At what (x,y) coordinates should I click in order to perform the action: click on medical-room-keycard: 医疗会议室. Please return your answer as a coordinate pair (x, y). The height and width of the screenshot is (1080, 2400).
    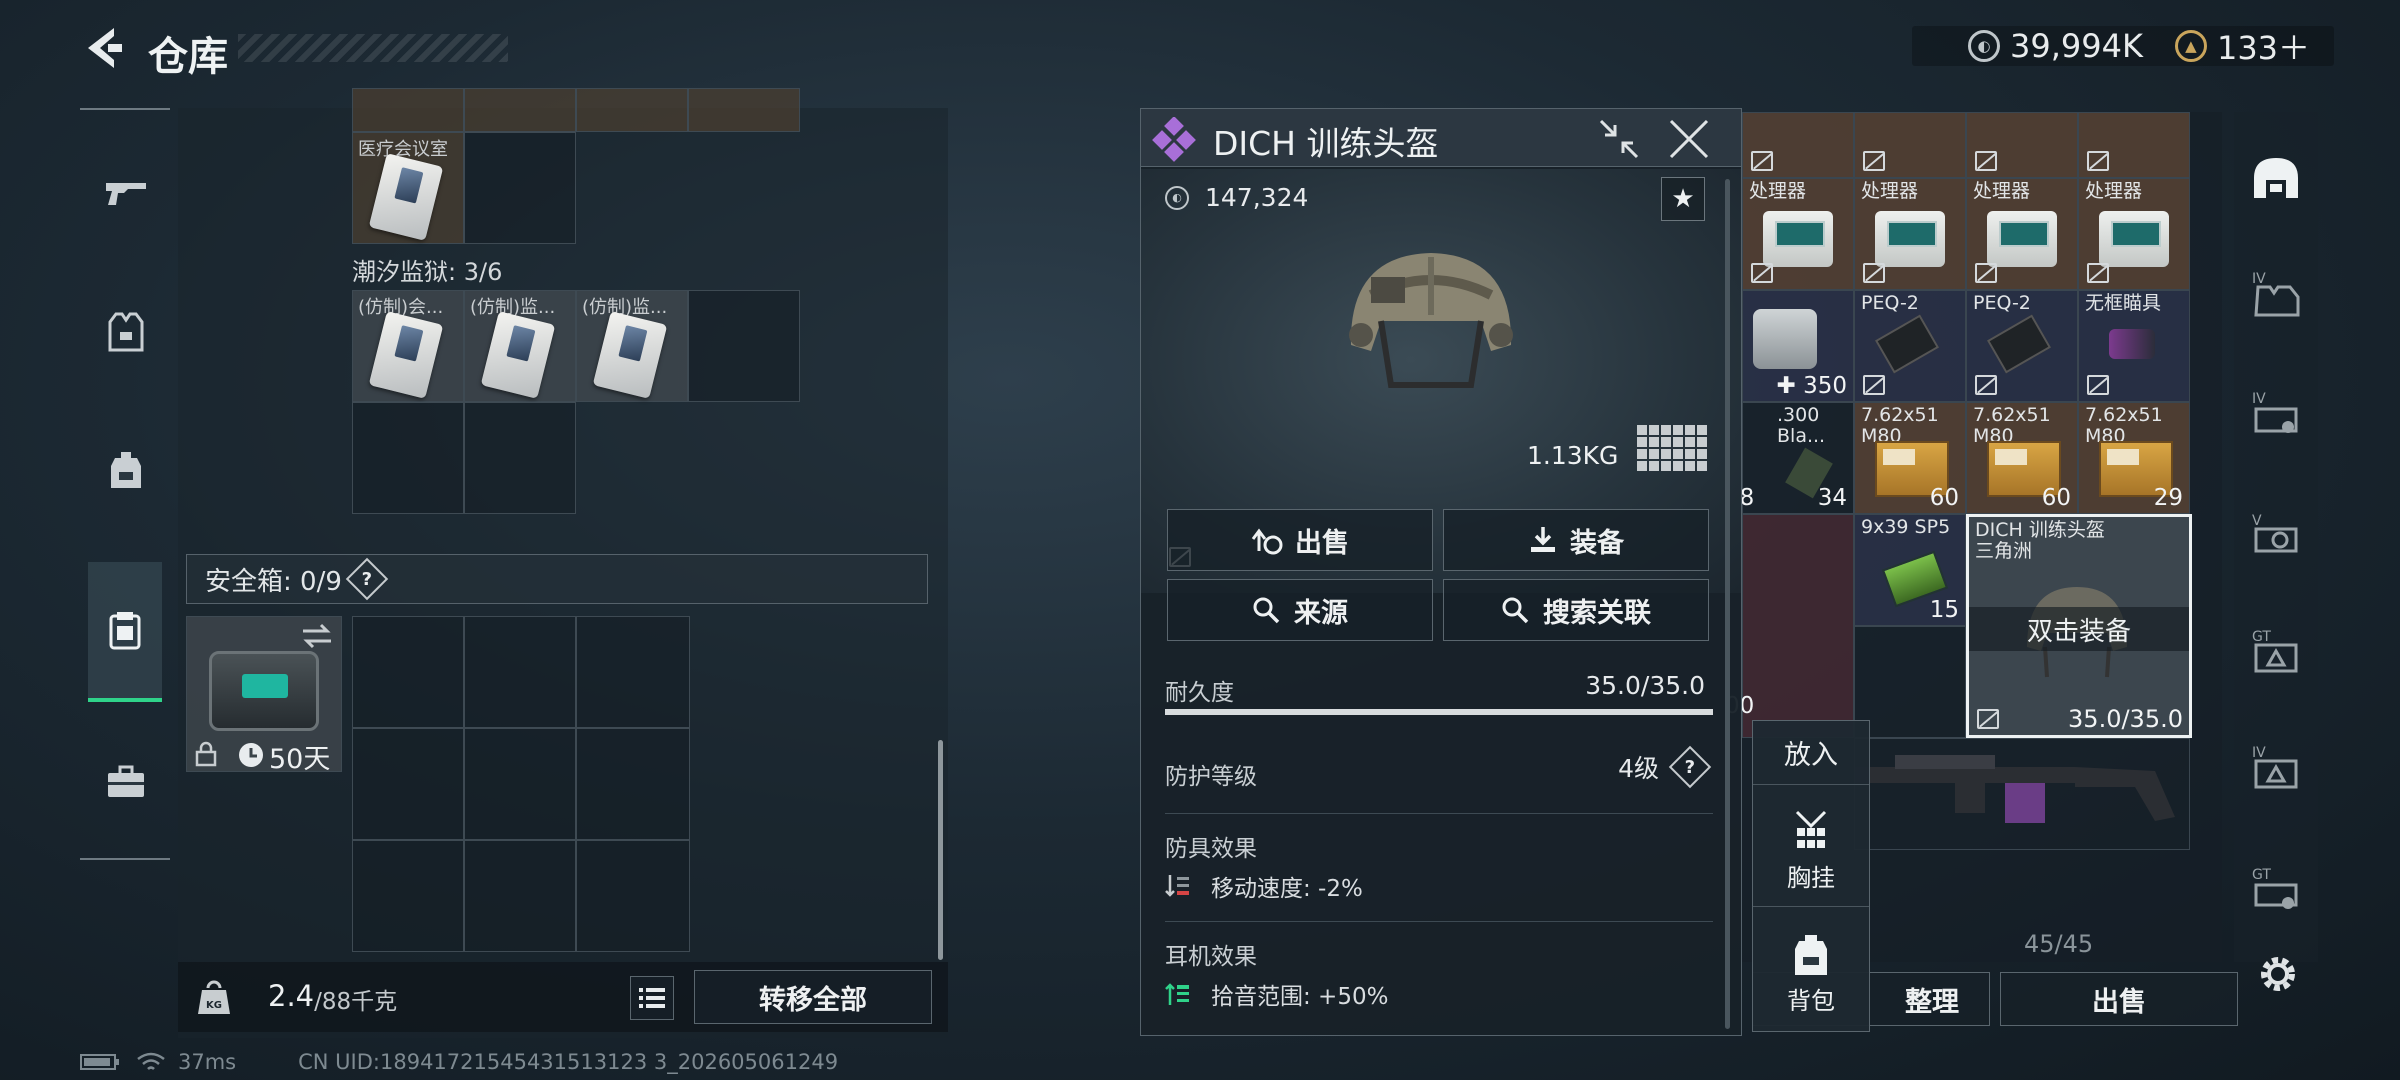
    Looking at the image, I should click on (408, 188).